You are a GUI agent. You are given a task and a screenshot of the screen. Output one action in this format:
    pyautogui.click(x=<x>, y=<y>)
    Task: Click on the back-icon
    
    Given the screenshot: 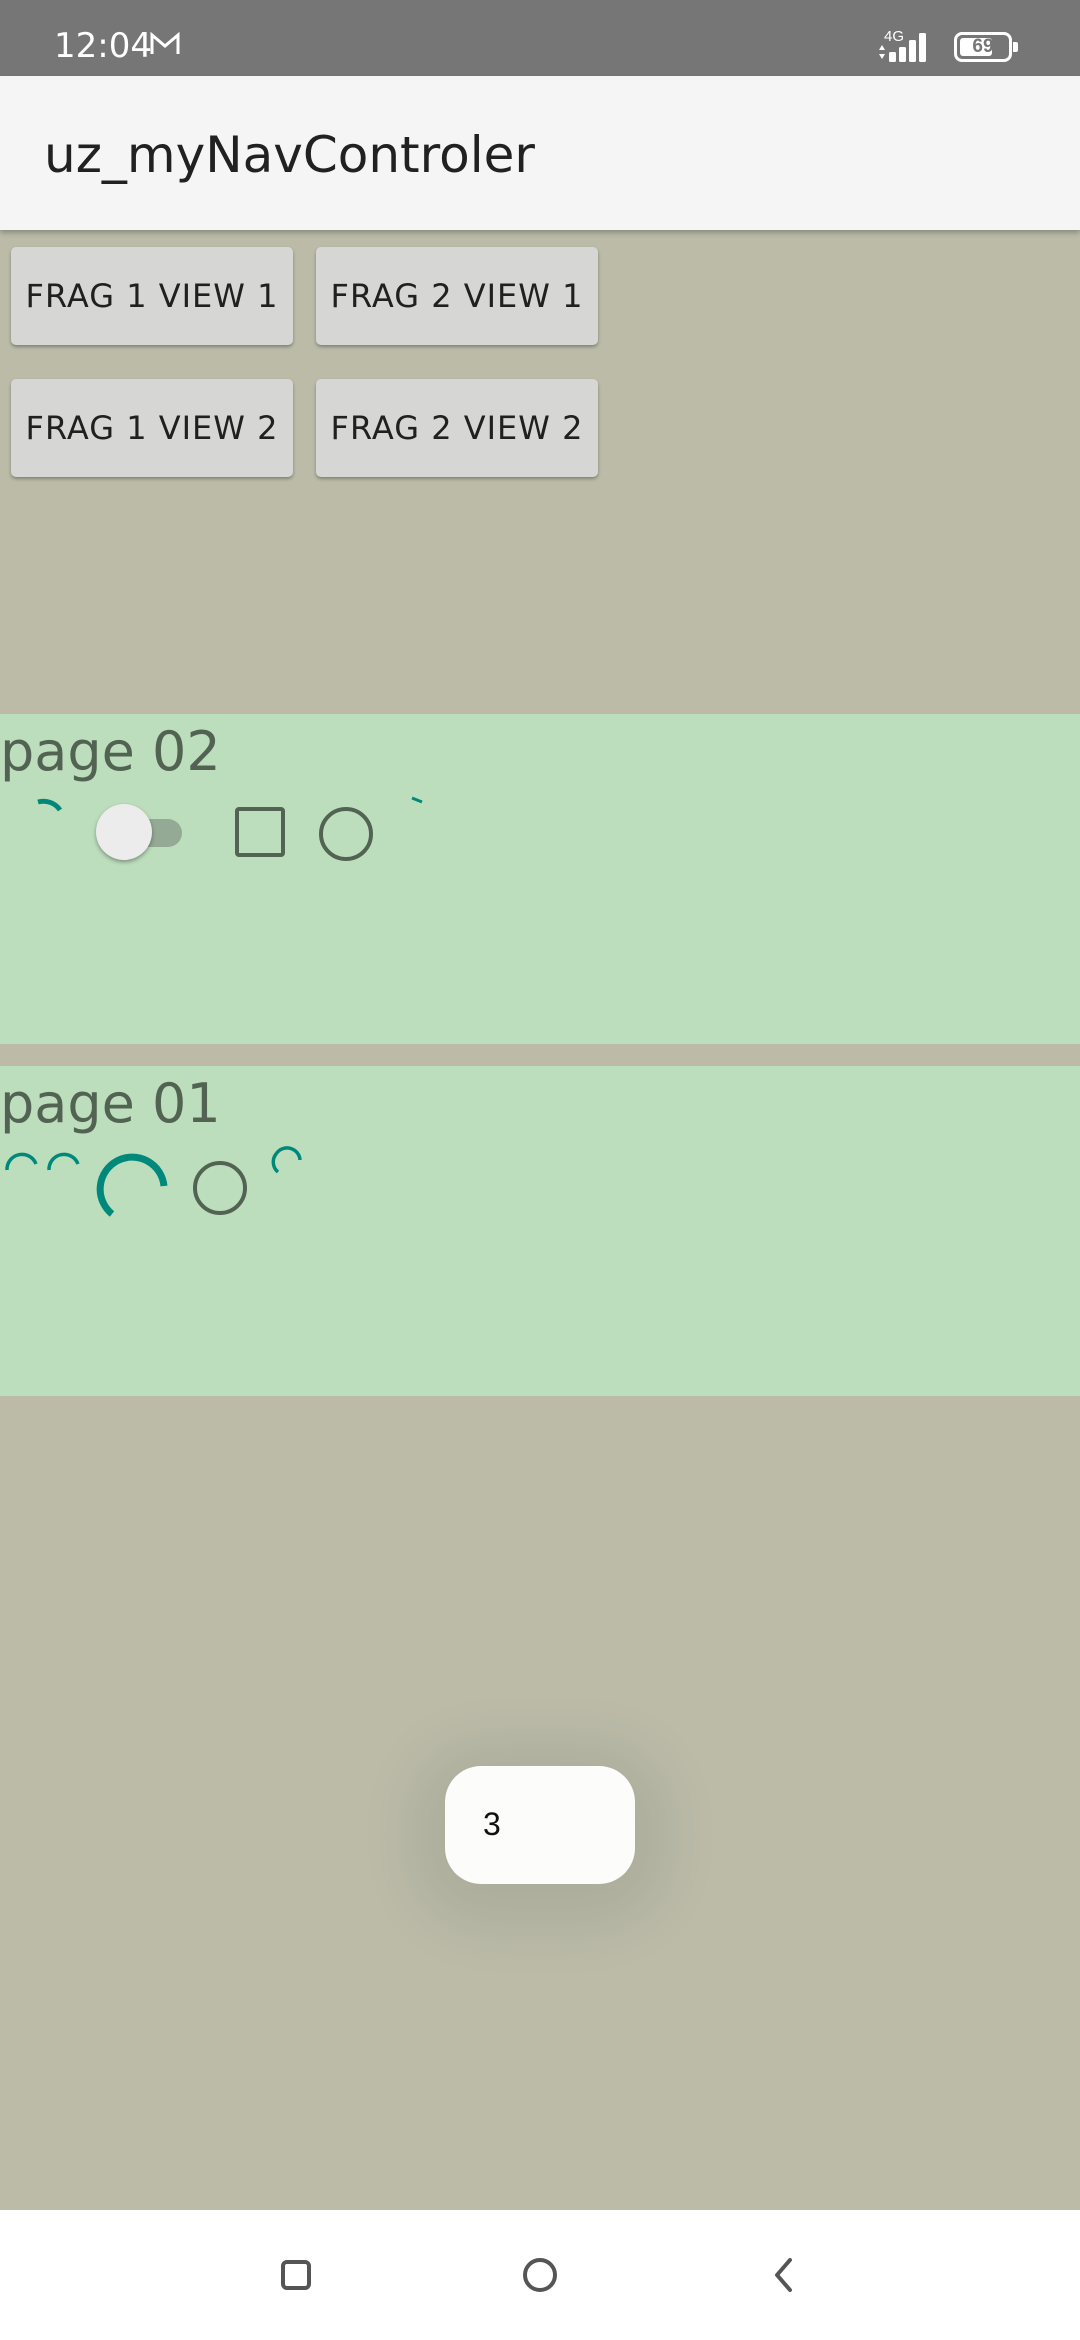 What is the action you would take?
    pyautogui.click(x=784, y=2275)
    